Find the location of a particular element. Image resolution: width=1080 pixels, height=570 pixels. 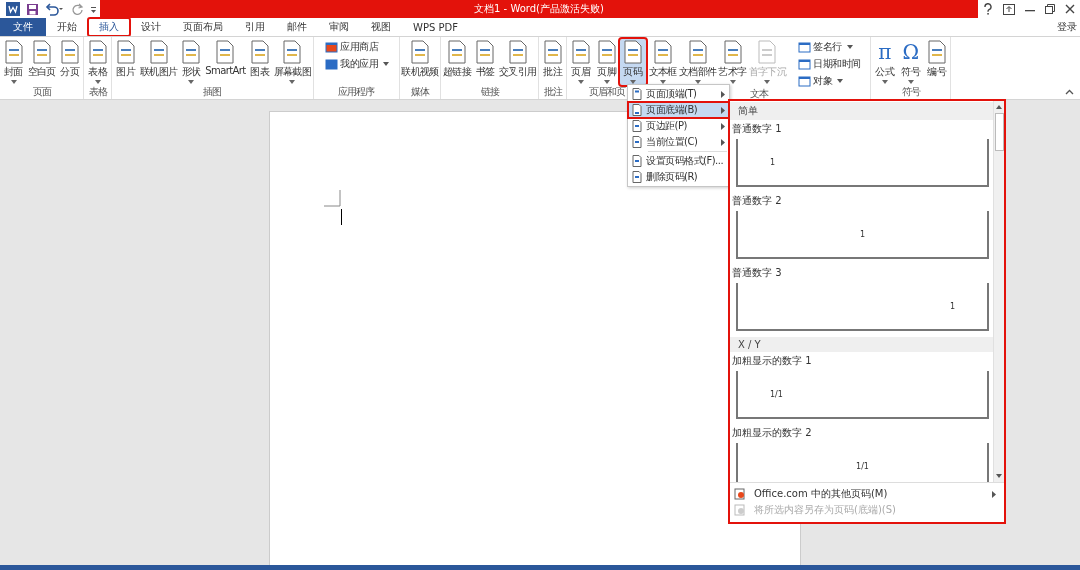

ribbon-button: 签名行 is located at coordinates (829, 46).